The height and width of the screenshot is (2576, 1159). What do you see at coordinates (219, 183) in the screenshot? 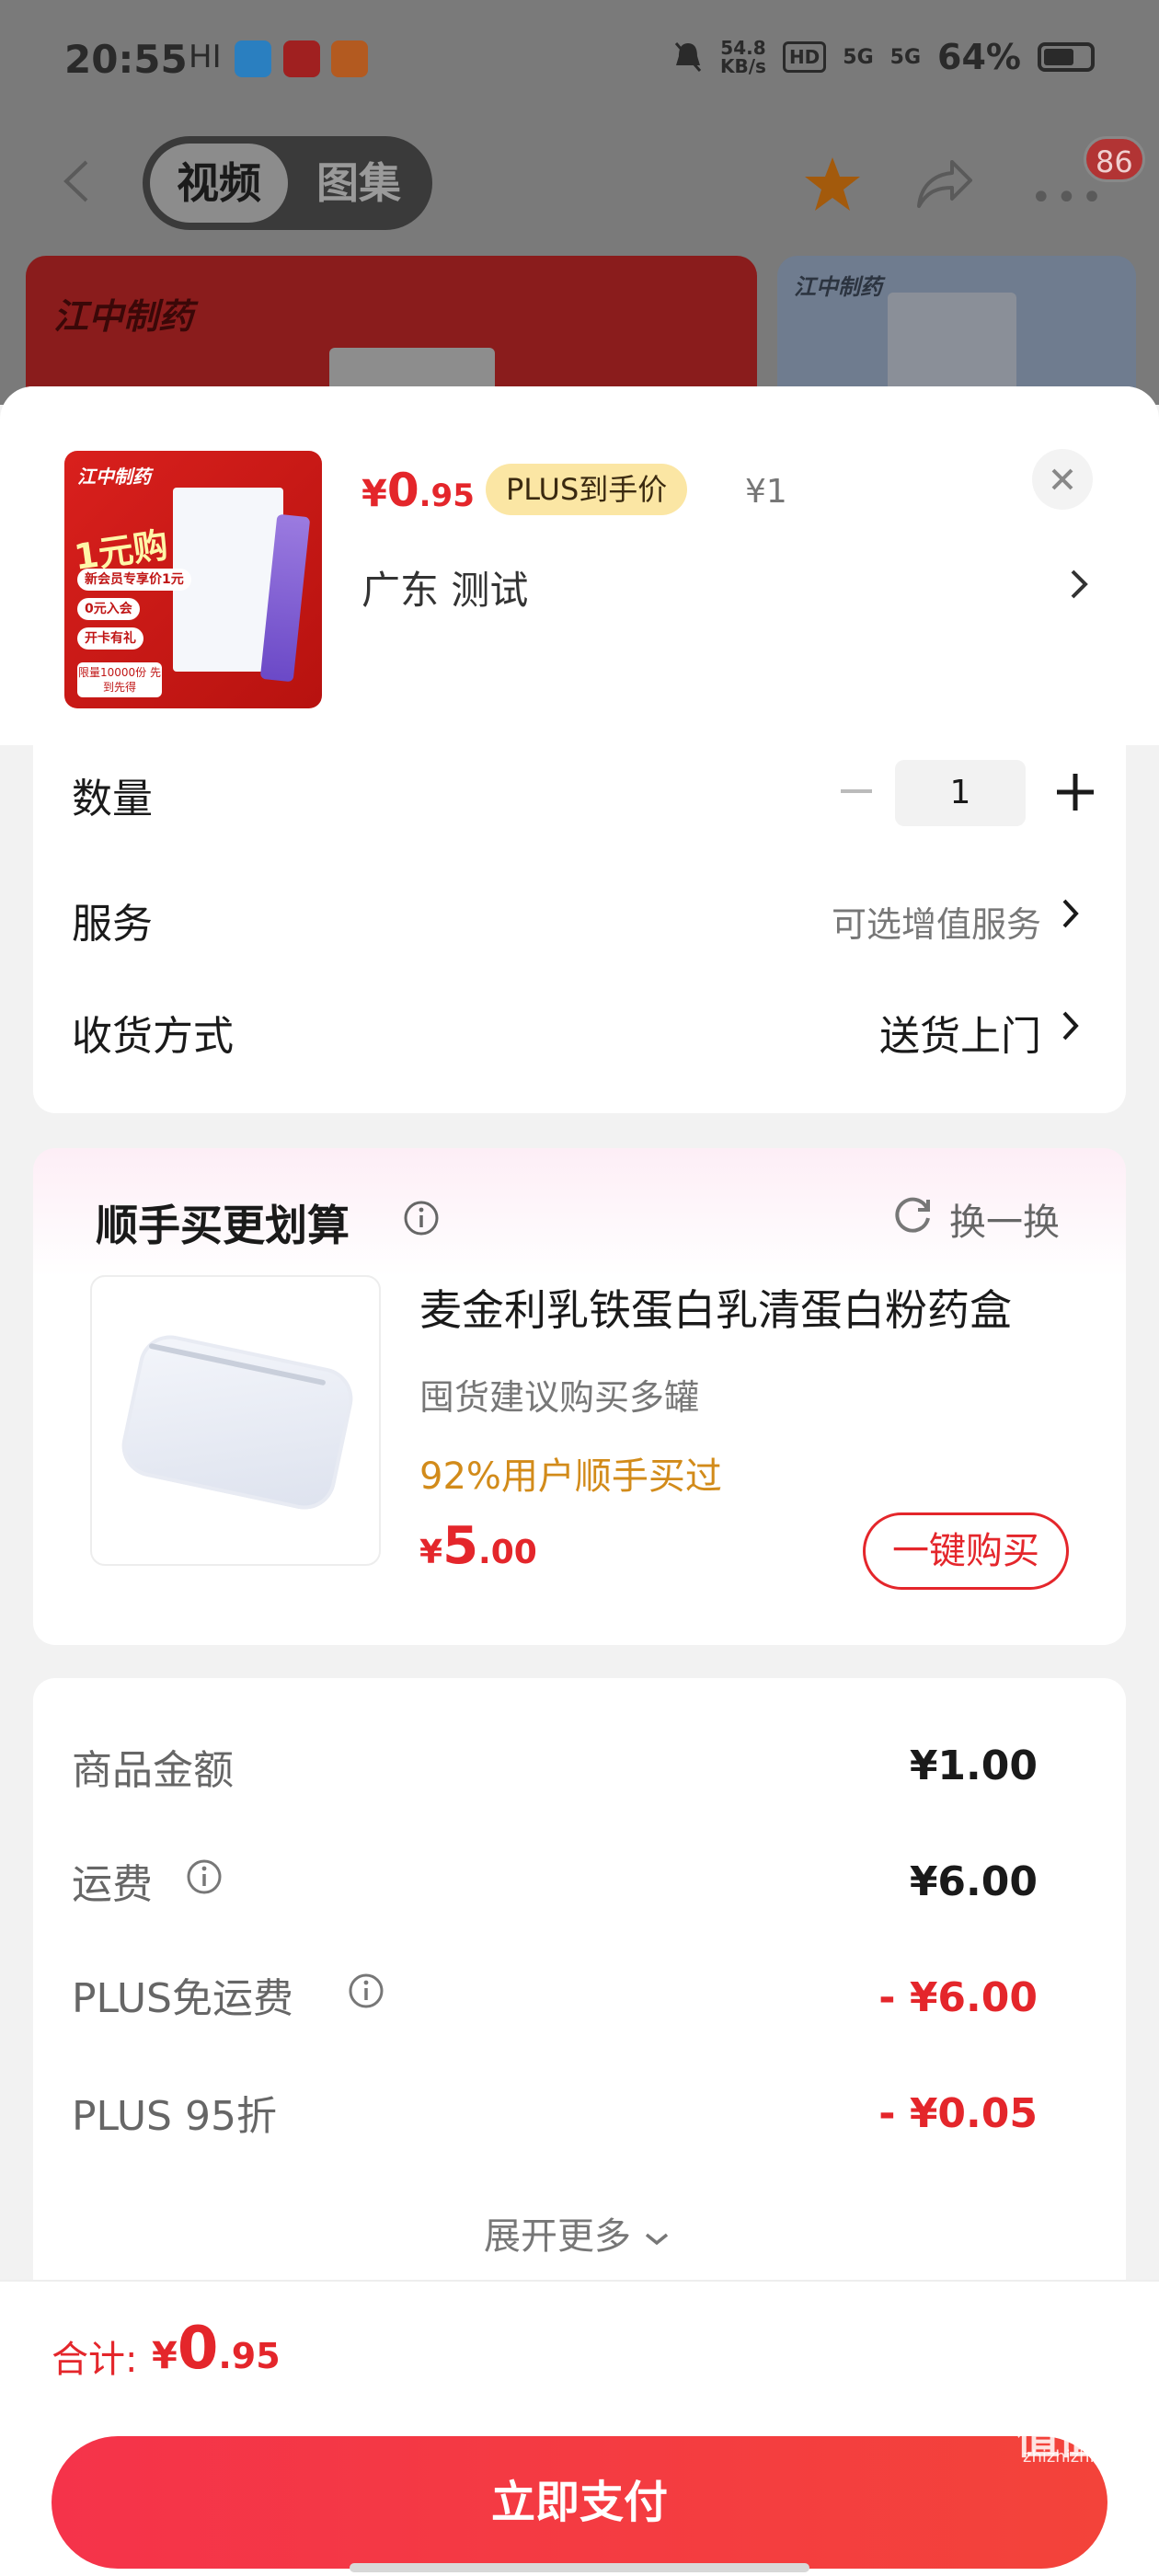
I see `tab-video: 视频` at bounding box center [219, 183].